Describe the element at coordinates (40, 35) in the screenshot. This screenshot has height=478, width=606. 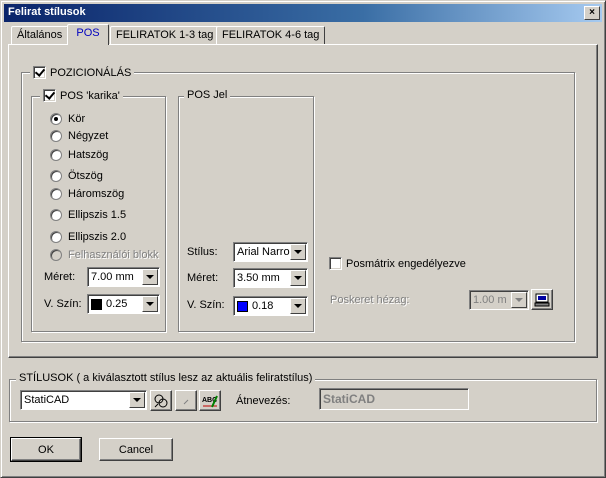
I see `tab-altalanos: Általános` at that location.